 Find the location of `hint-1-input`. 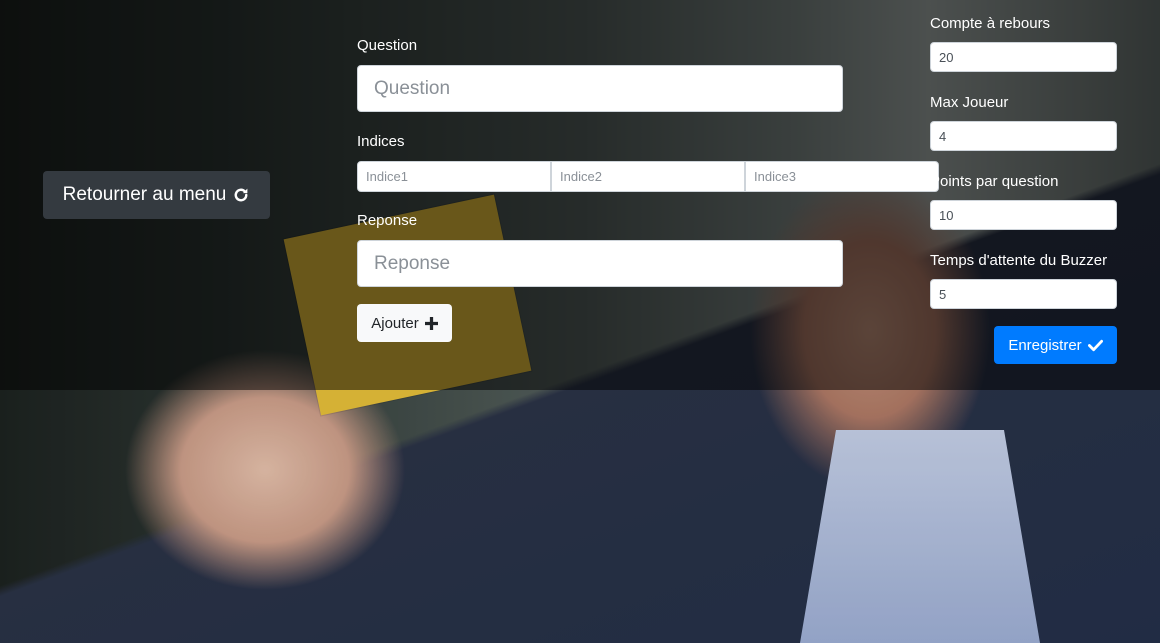

hint-1-input is located at coordinates (454, 176).